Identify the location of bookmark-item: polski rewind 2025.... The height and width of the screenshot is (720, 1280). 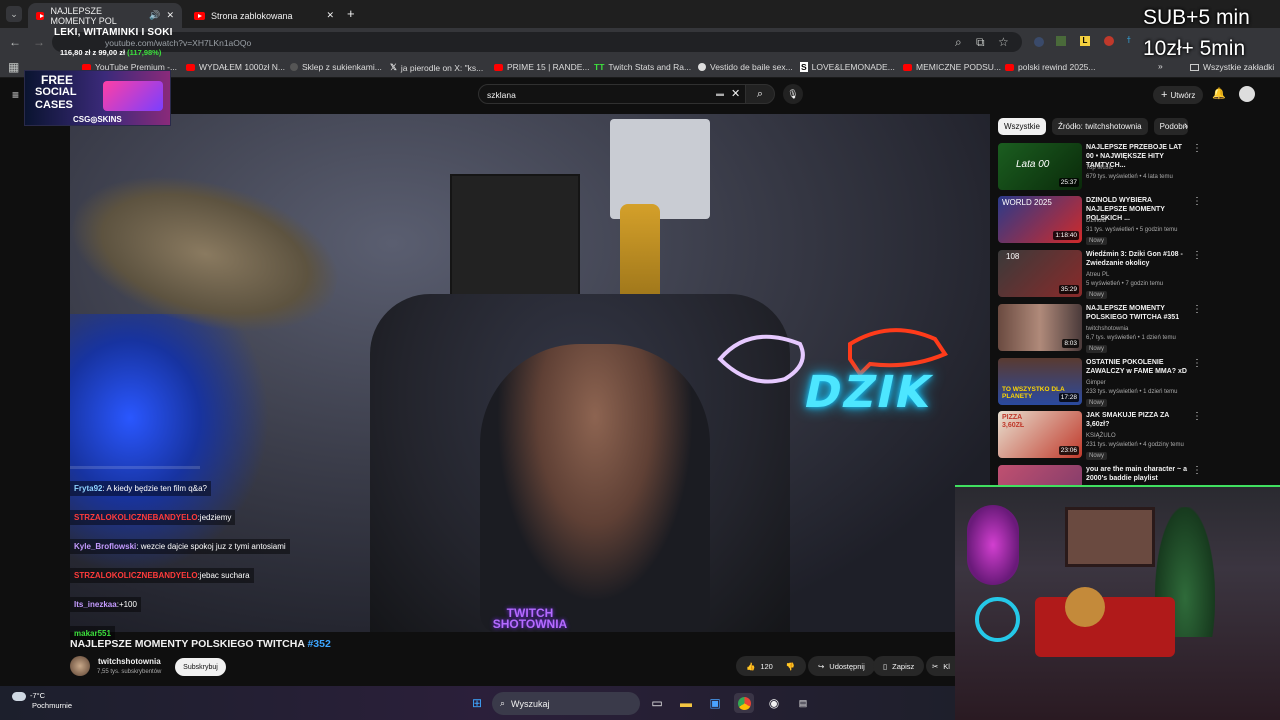
(1050, 67).